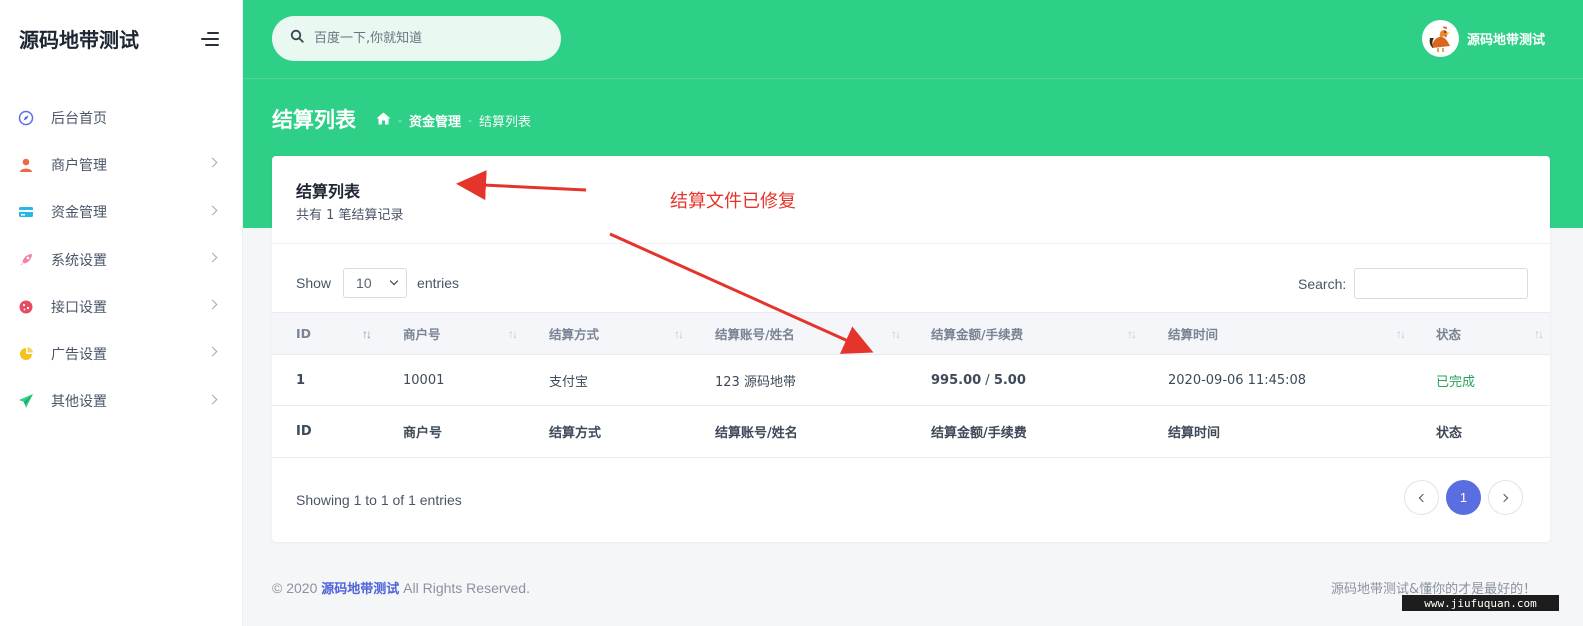  I want to click on sidebar-item-other-settings: 其他设置, so click(121, 401).